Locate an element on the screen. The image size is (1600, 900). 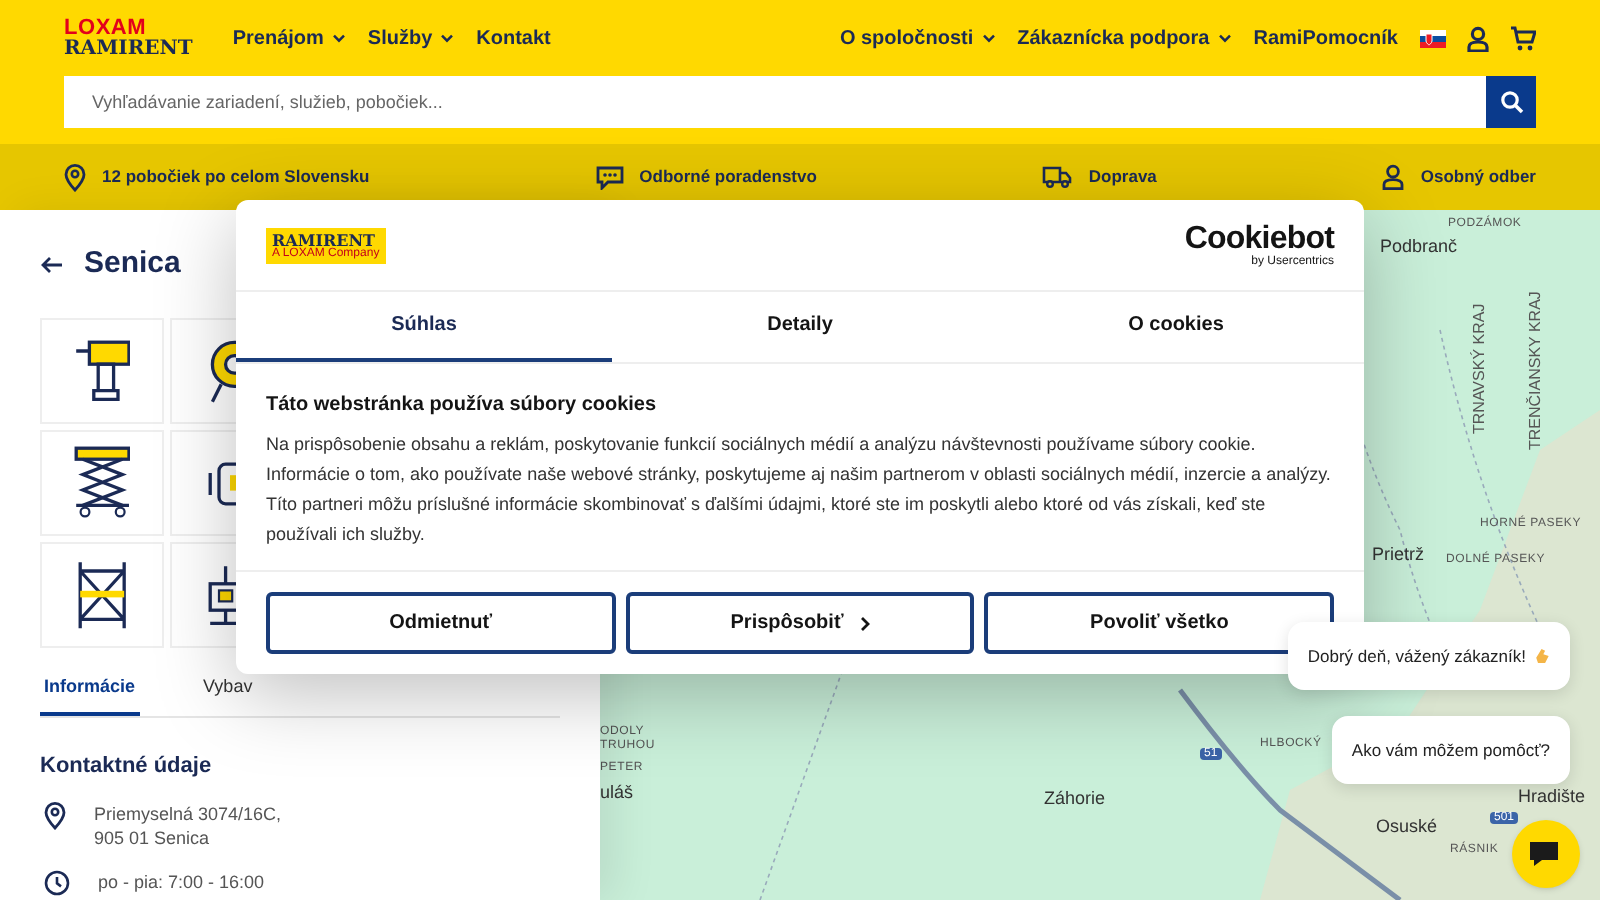
chat-bubble-icon is located at coordinates (609, 177).